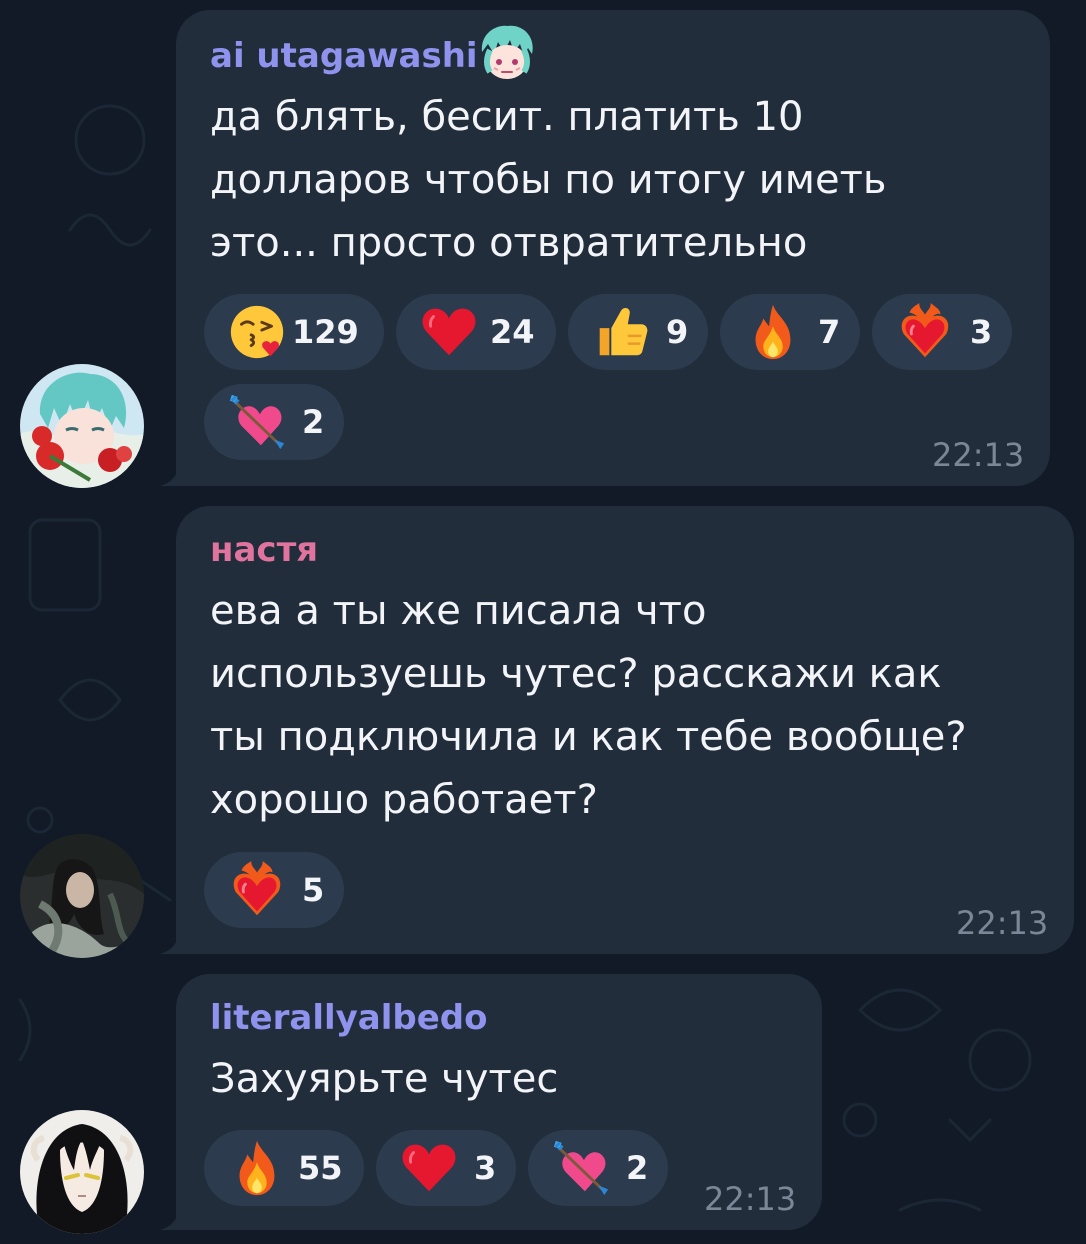 This screenshot has width=1086, height=1244. I want to click on message-text-line: используешь чутес? расскажи как, so click(576, 674).